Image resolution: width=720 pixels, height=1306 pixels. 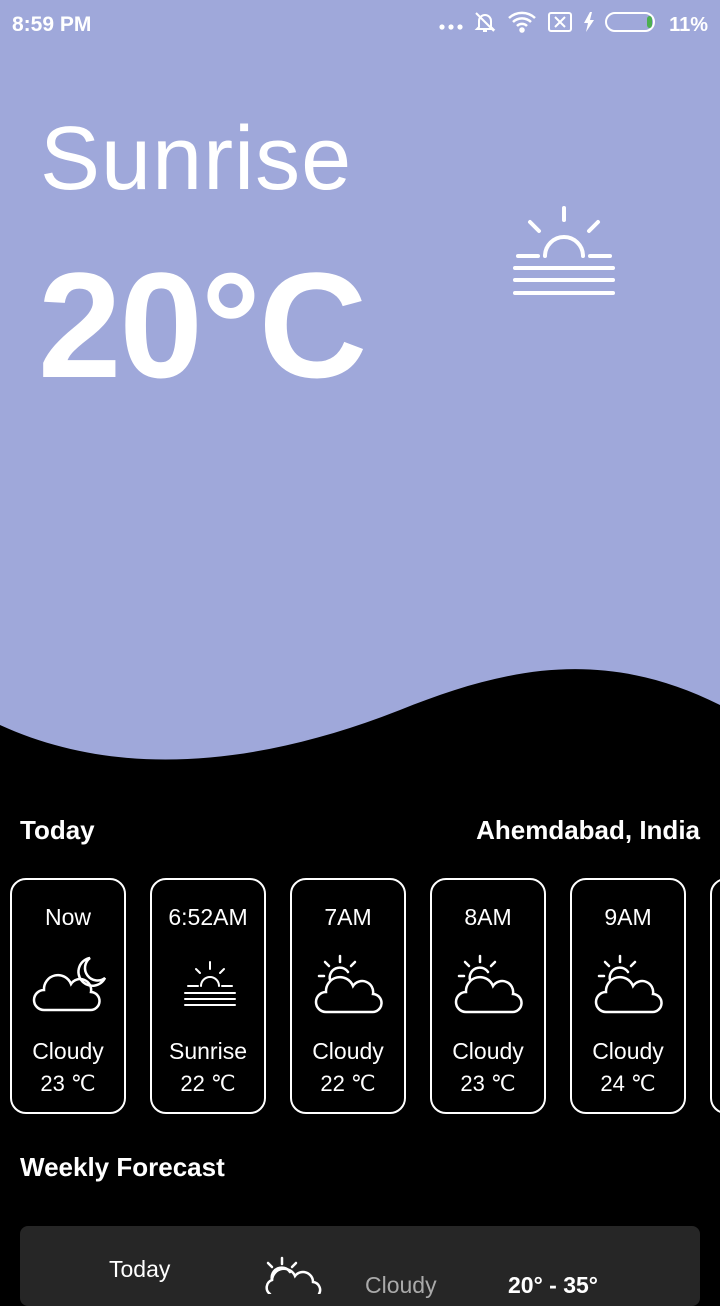 What do you see at coordinates (67, 917) in the screenshot?
I see `hour-time: Now` at bounding box center [67, 917].